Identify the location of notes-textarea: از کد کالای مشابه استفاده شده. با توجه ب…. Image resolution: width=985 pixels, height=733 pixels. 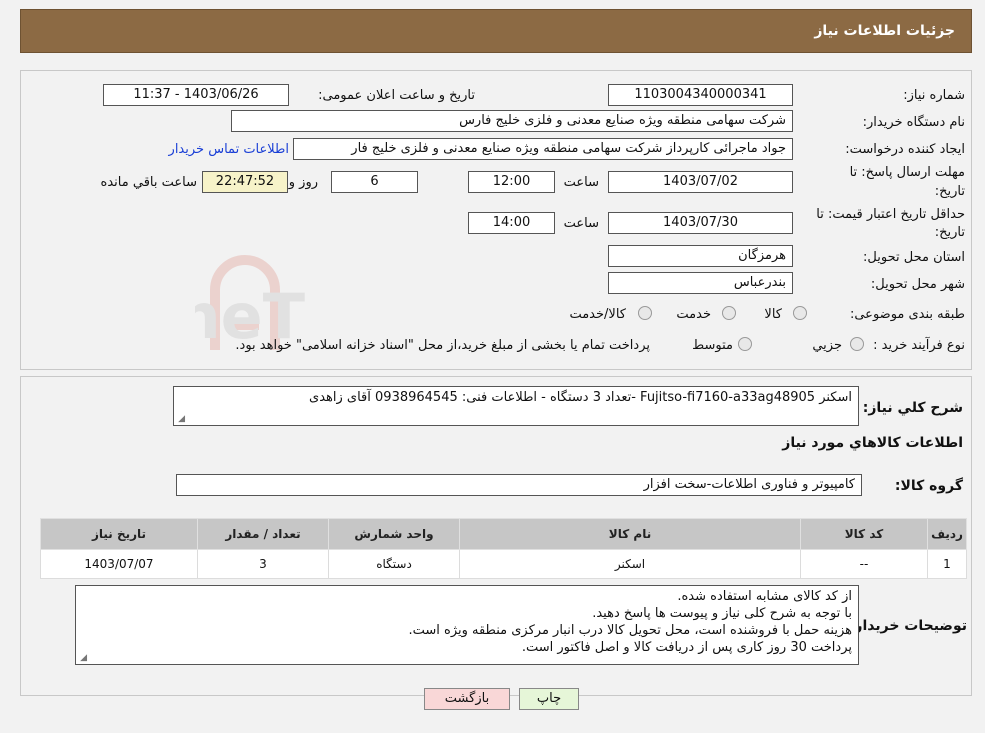
(467, 625).